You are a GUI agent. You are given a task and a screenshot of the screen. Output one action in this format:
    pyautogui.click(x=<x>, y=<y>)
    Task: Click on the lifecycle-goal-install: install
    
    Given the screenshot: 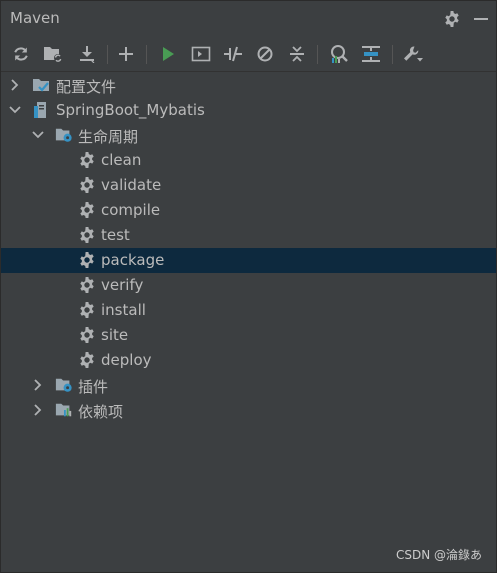 What is the action you would take?
    pyautogui.click(x=248, y=310)
    